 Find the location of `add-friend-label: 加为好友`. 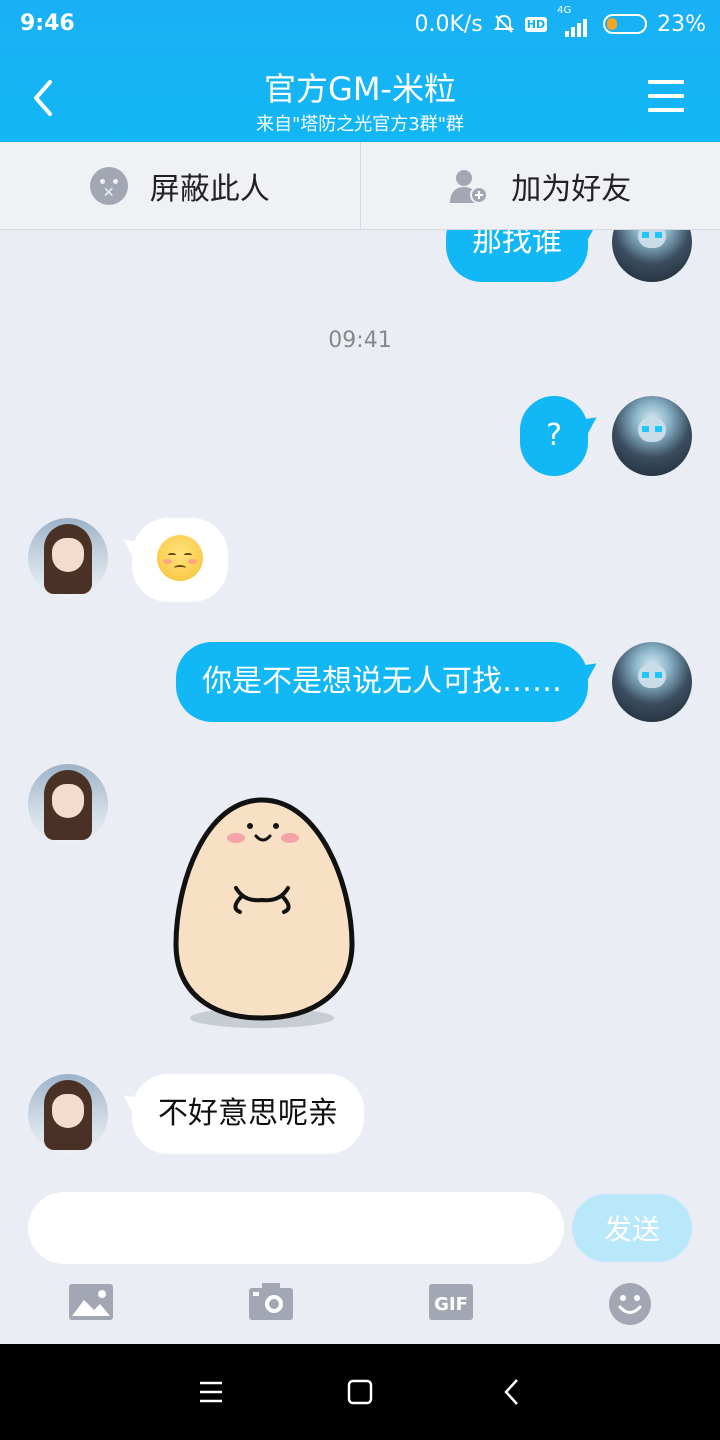

add-friend-label: 加为好友 is located at coordinates (571, 189).